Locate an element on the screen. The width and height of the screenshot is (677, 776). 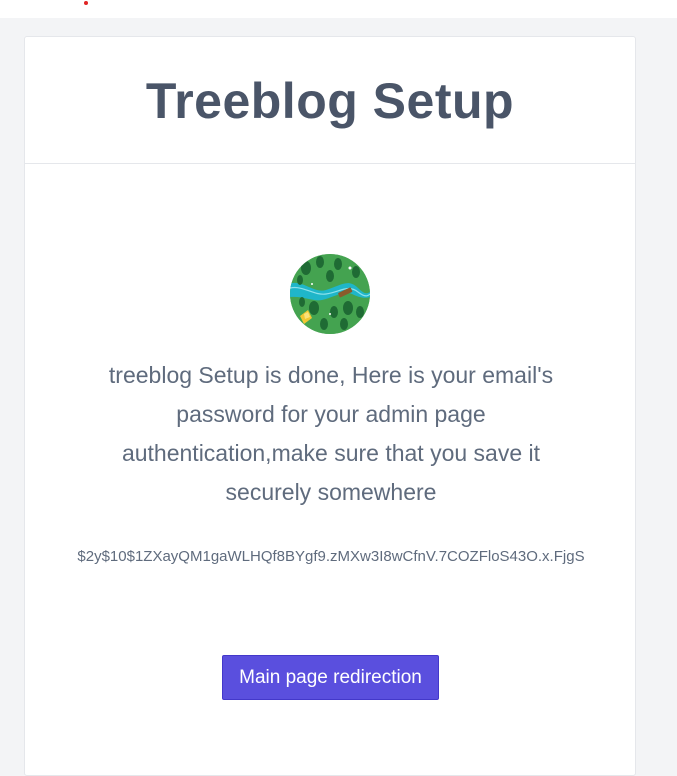
browser-top-strip is located at coordinates (338, 9).